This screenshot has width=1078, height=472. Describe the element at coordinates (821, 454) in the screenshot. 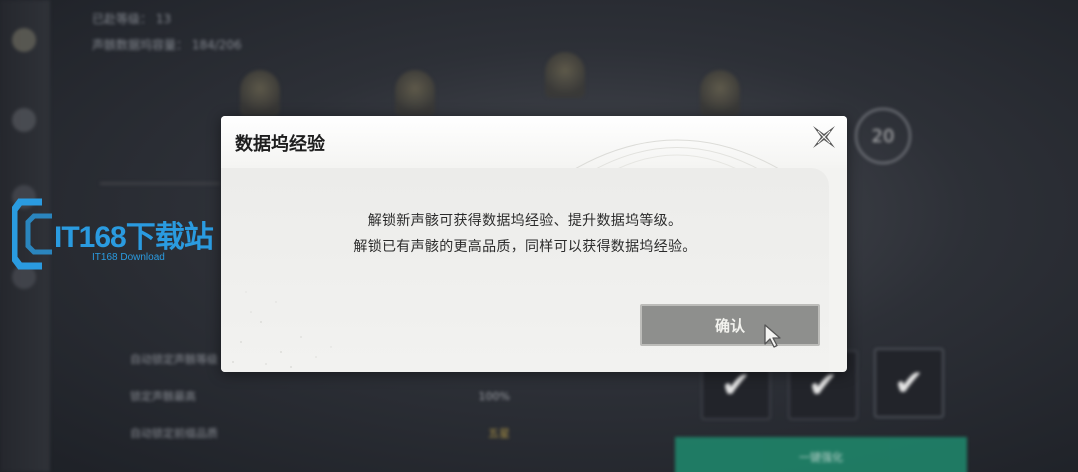

I see `bg-action-button: 一键强化` at that location.